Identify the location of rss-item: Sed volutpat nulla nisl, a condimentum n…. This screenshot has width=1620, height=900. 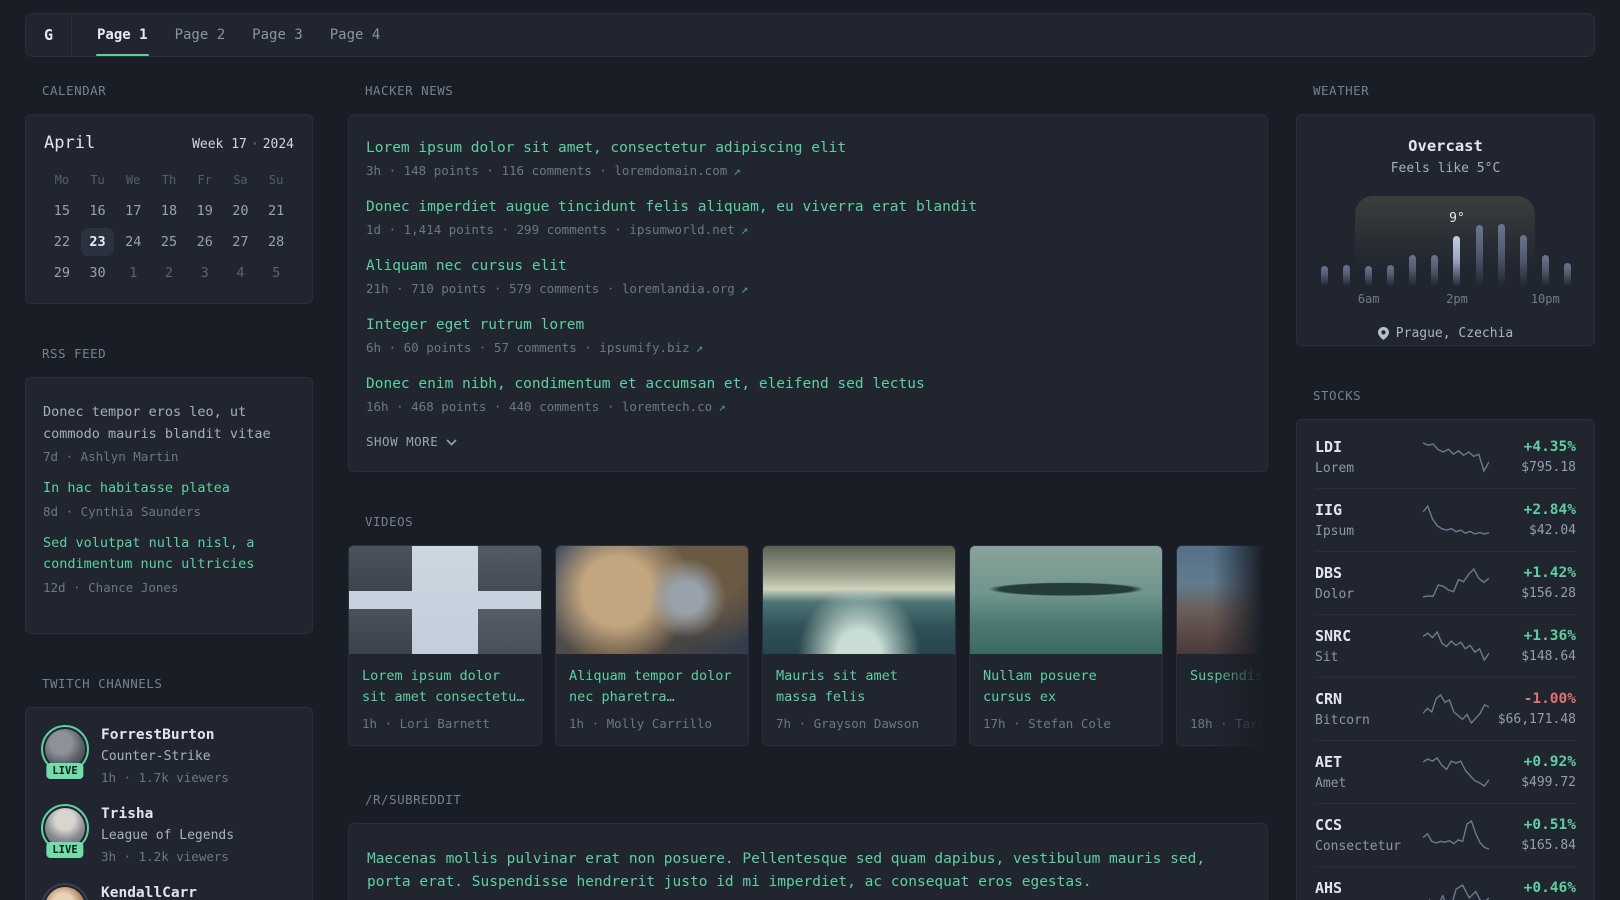
(169, 564).